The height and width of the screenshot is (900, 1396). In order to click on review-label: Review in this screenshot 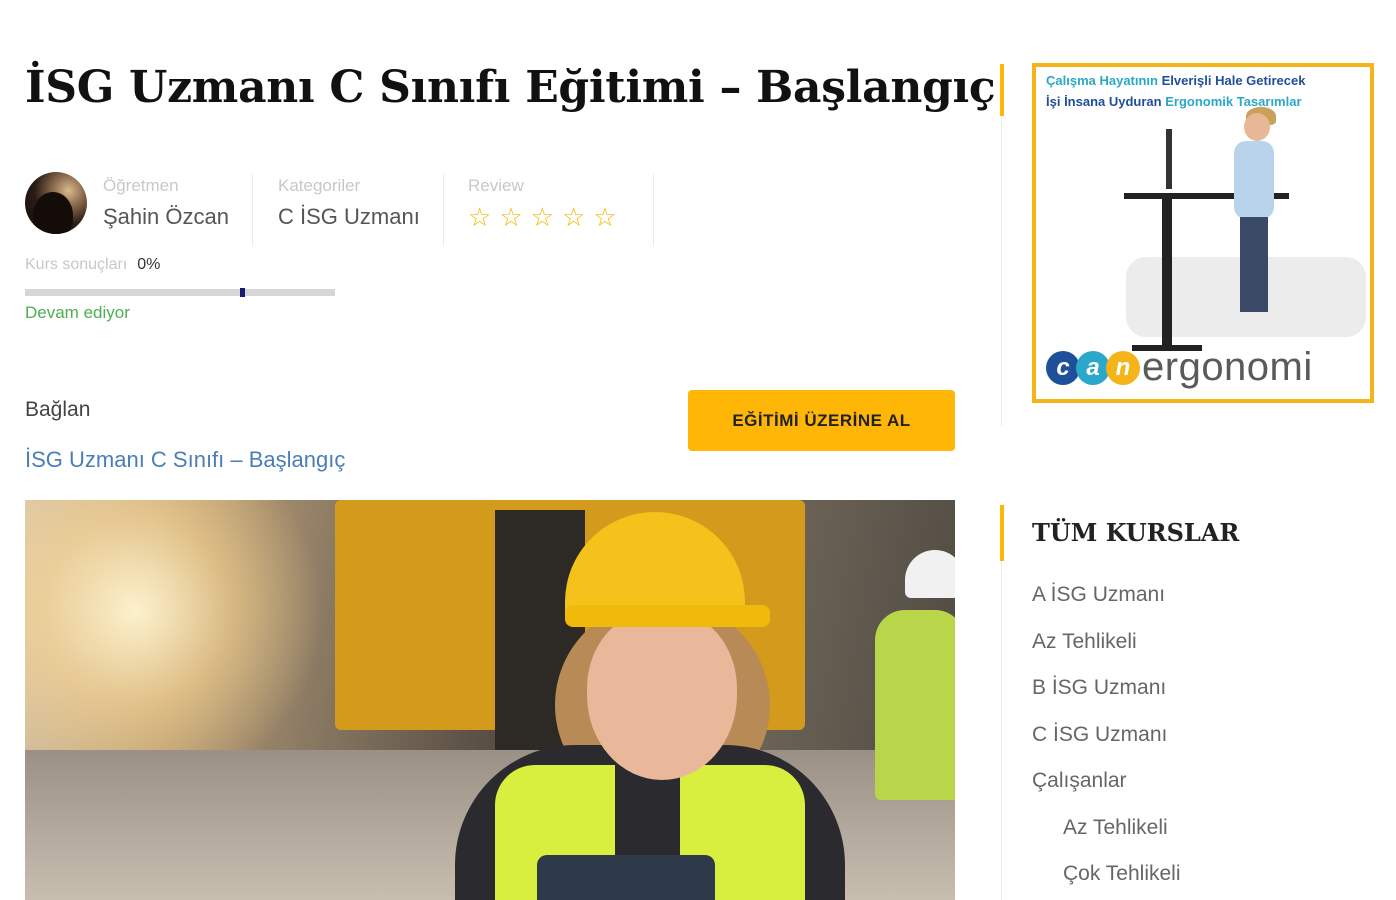, I will do `click(496, 185)`.